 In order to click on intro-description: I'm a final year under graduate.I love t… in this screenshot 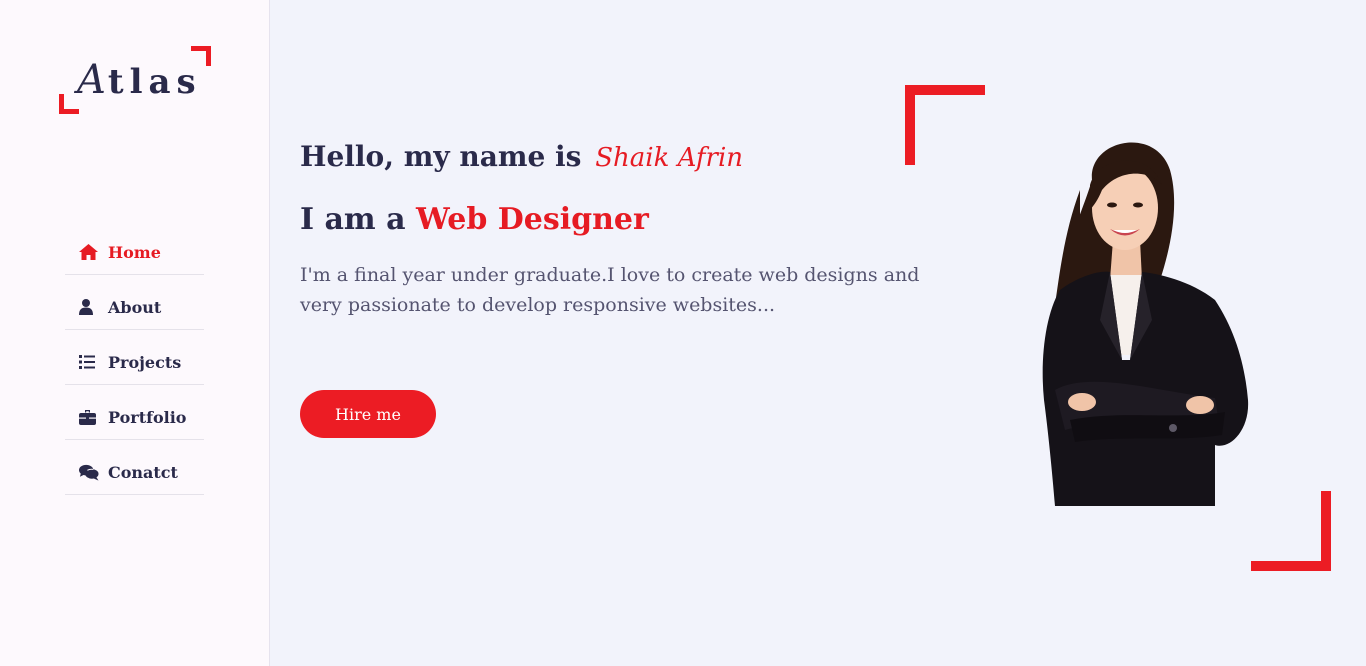, I will do `click(610, 290)`.